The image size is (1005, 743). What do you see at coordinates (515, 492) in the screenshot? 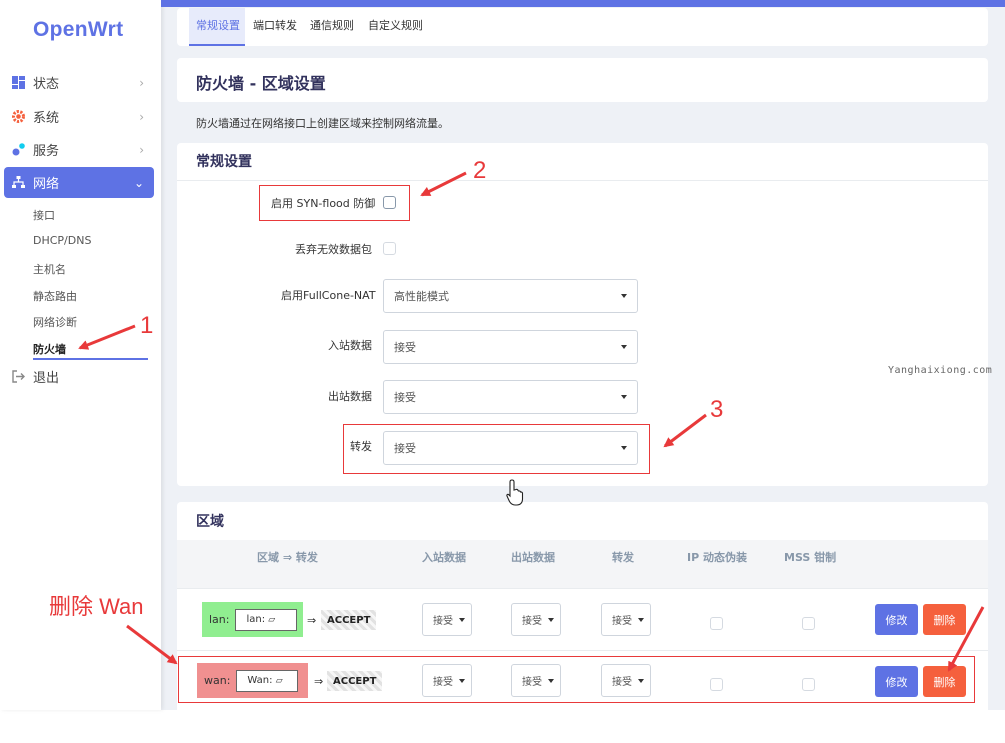
I see `hand-cursor-icon` at bounding box center [515, 492].